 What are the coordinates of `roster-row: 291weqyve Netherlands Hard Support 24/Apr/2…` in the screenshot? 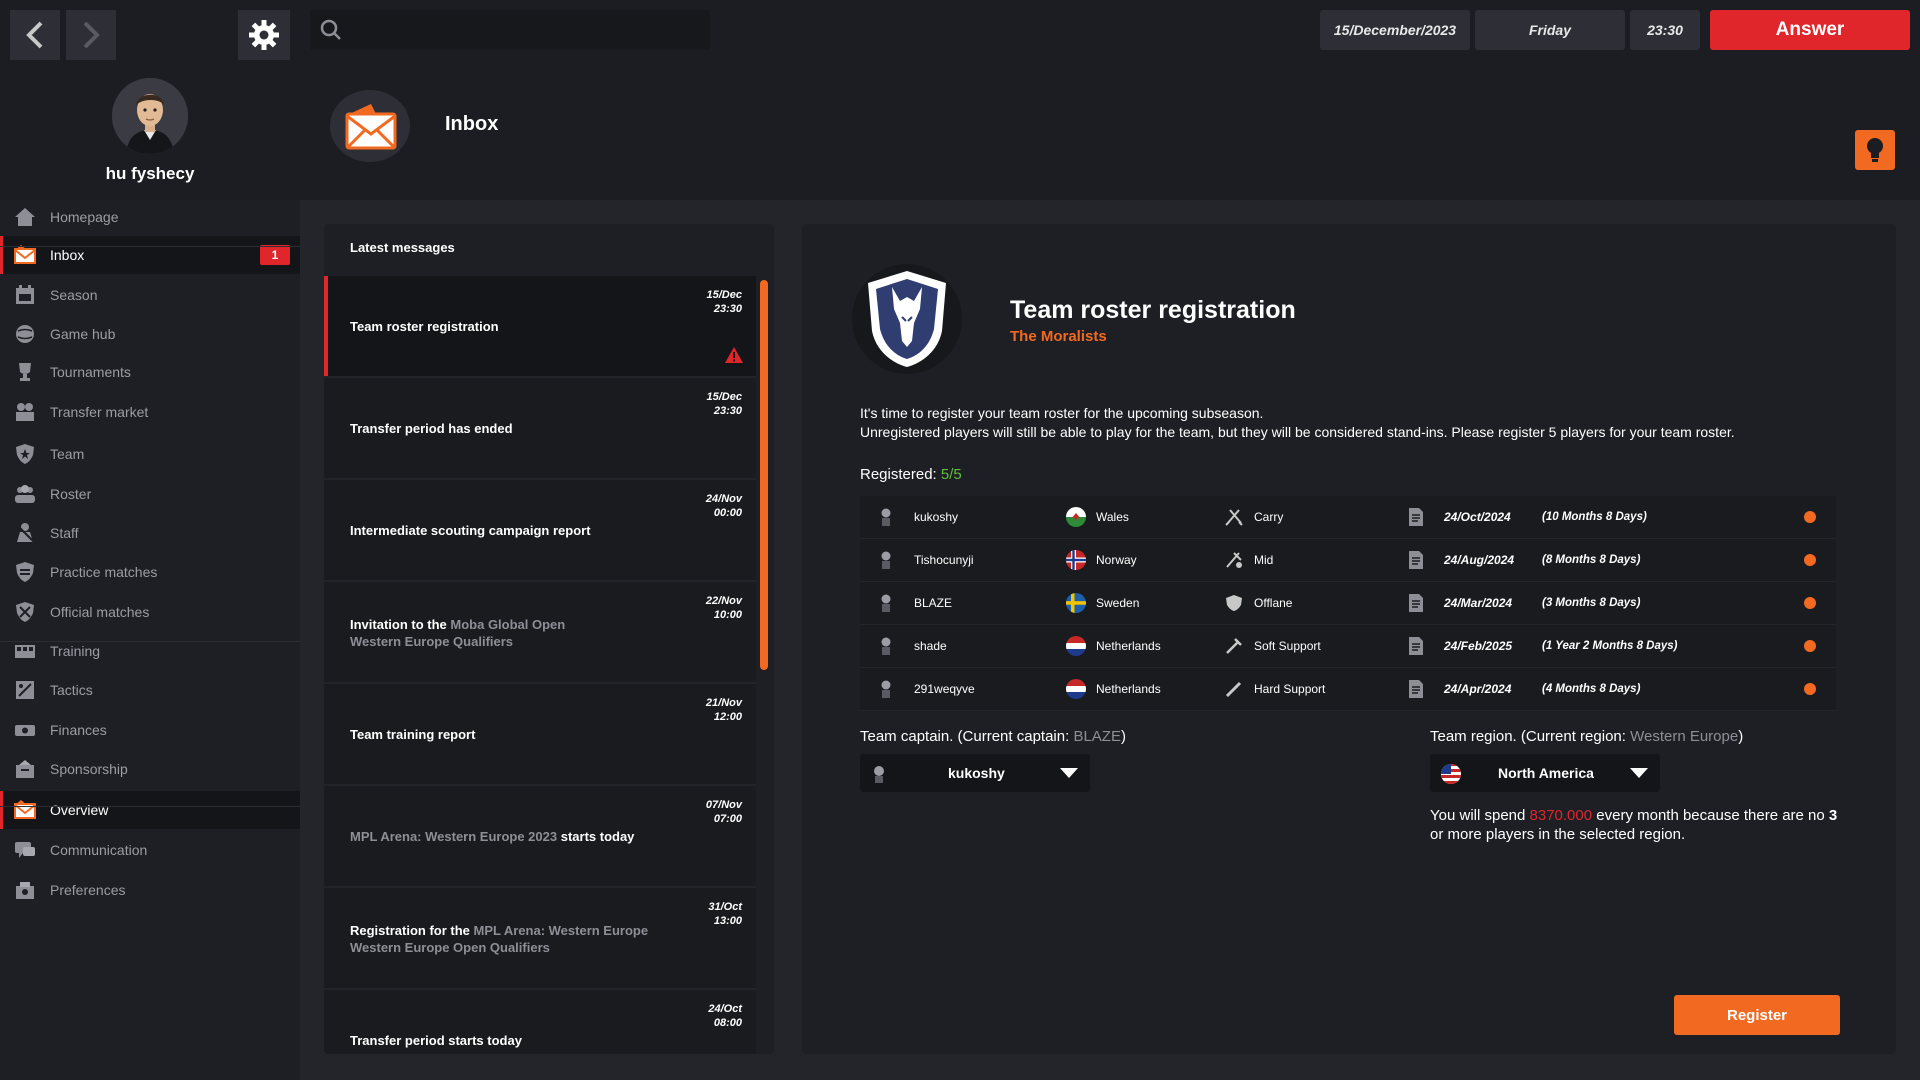 It's located at (1348, 689).